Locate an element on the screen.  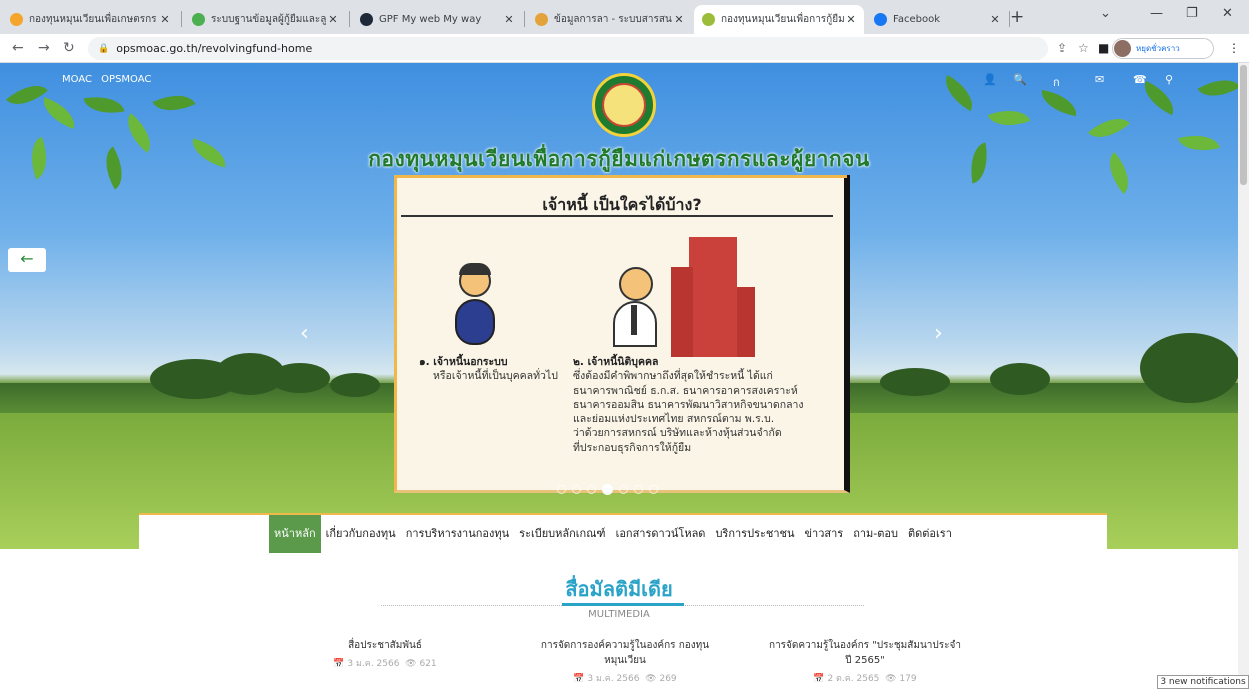
media-item-title: การจัดการองค์ความรู้ในองค์กร กองทุน is located at coordinates (625, 645).